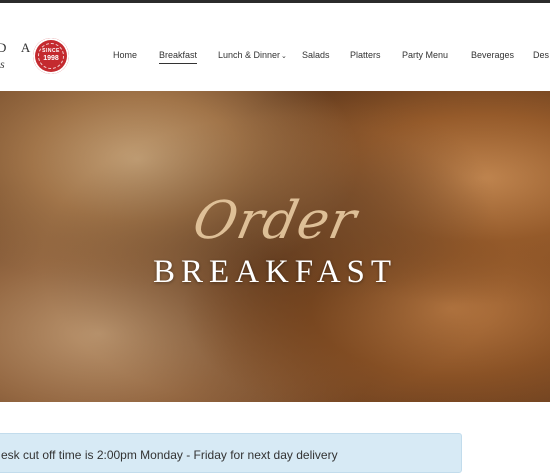 This screenshot has height=473, width=550. What do you see at coordinates (541, 55) in the screenshot?
I see `nav-item-desserts: Des` at bounding box center [541, 55].